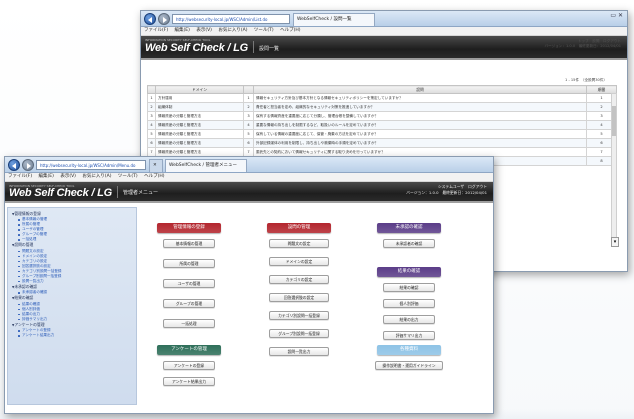 Image resolution: width=634 pixels, height=419 pixels. Describe the element at coordinates (409, 303) in the screenshot. I see `kekka-menu-button: 個人別評価` at that location.